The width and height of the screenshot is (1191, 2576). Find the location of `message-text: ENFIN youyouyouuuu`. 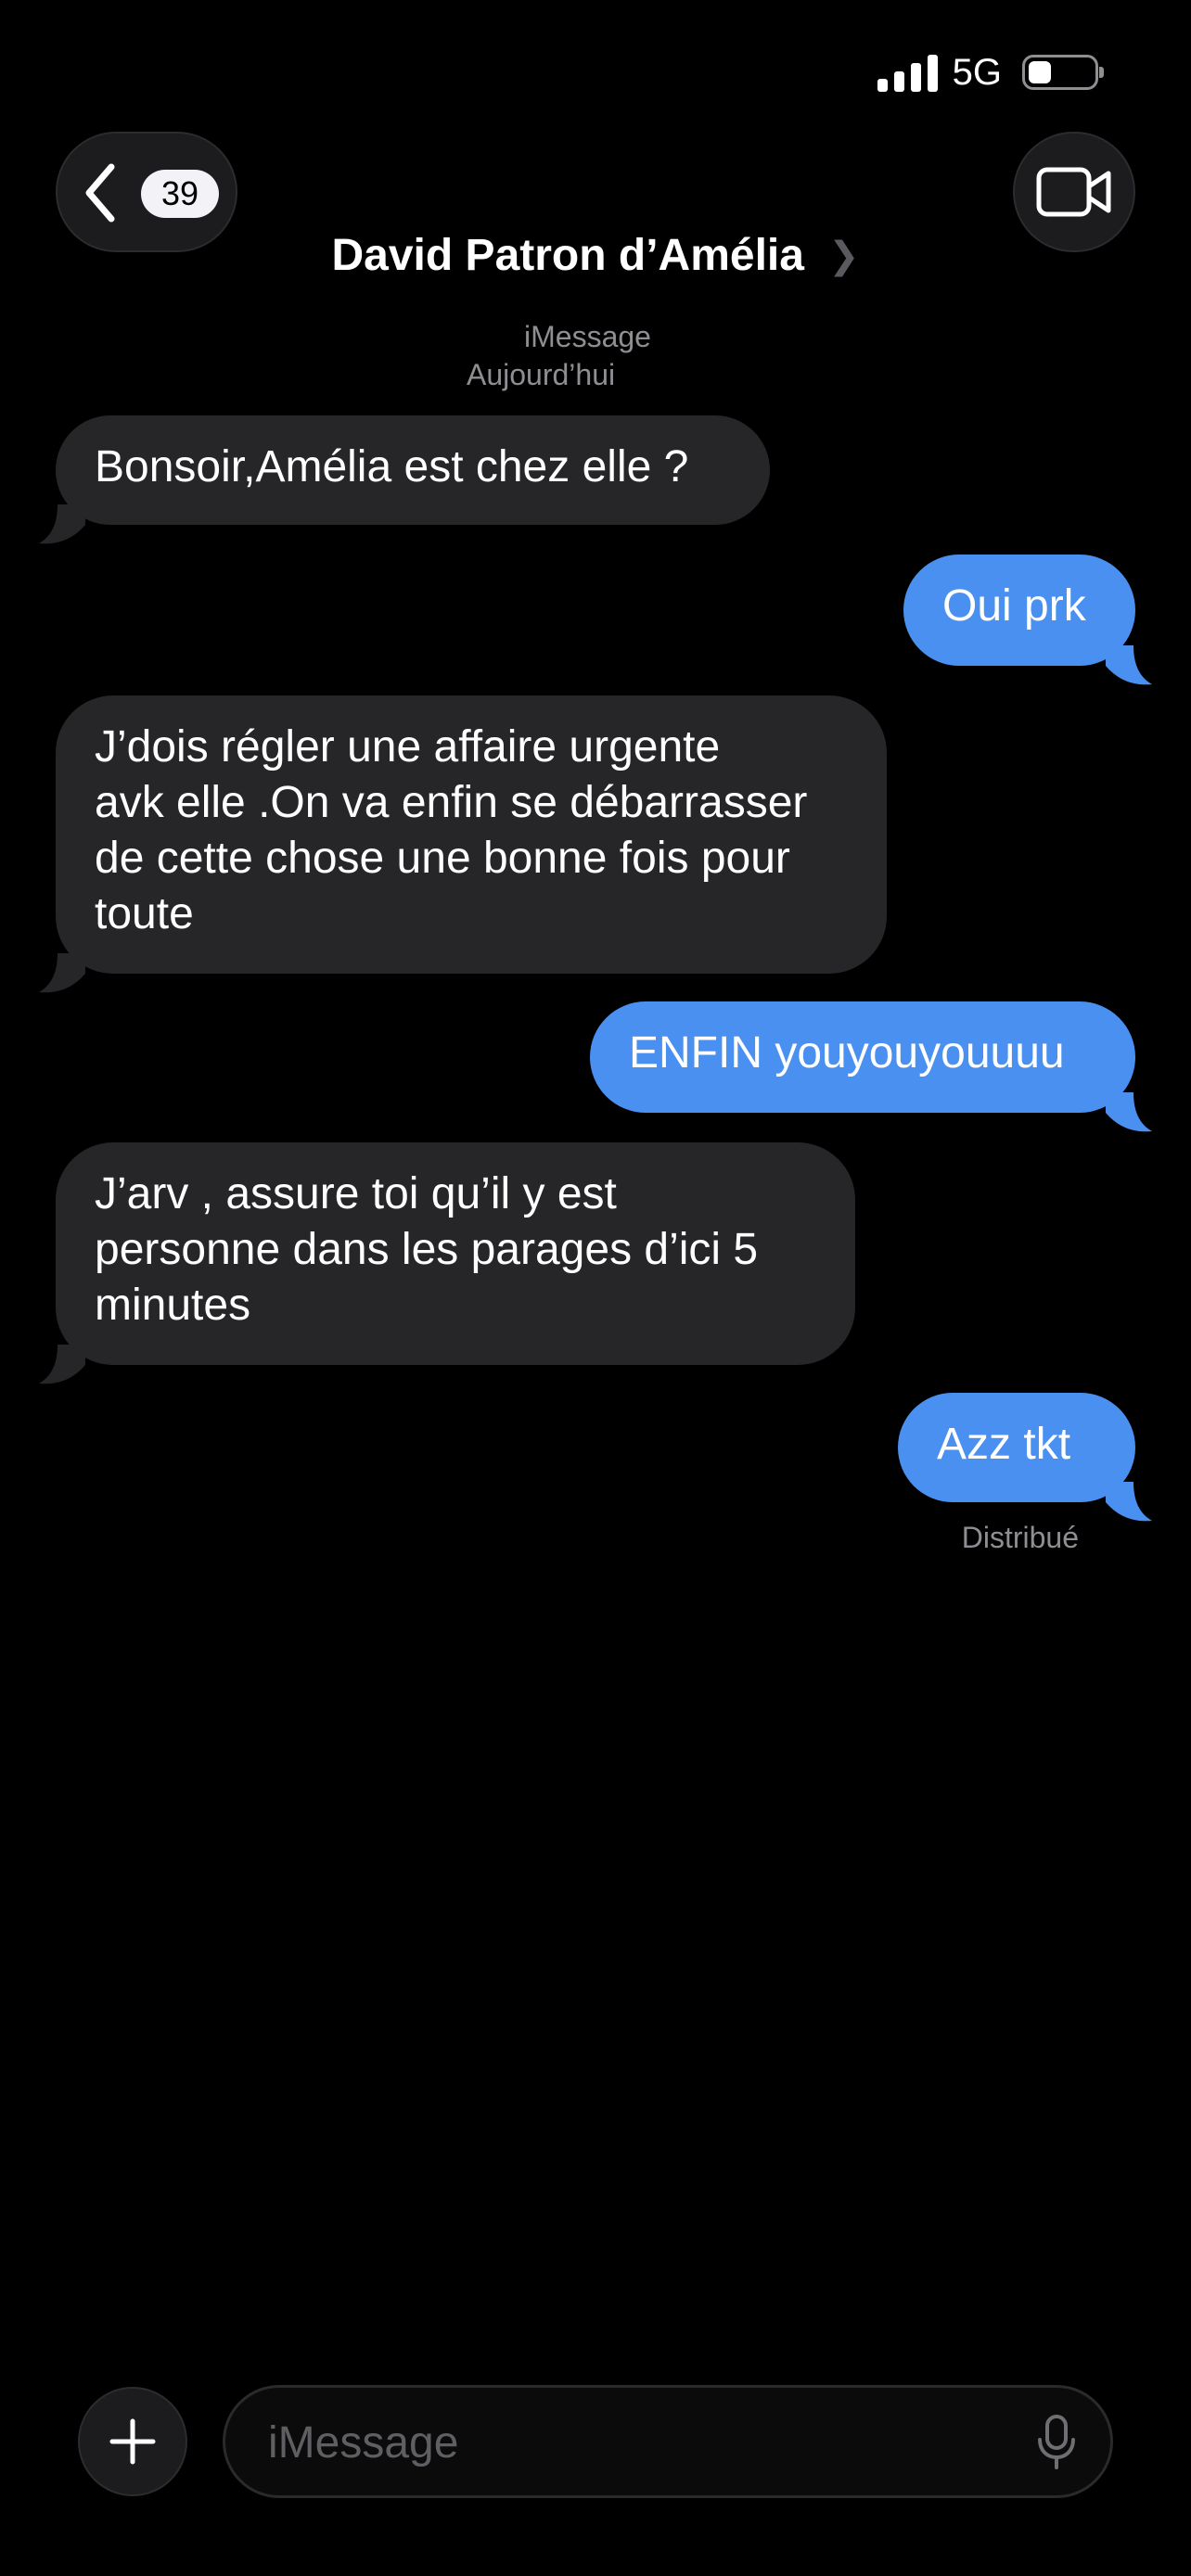

message-text: ENFIN youyouyouuuu is located at coordinates (847, 1053).